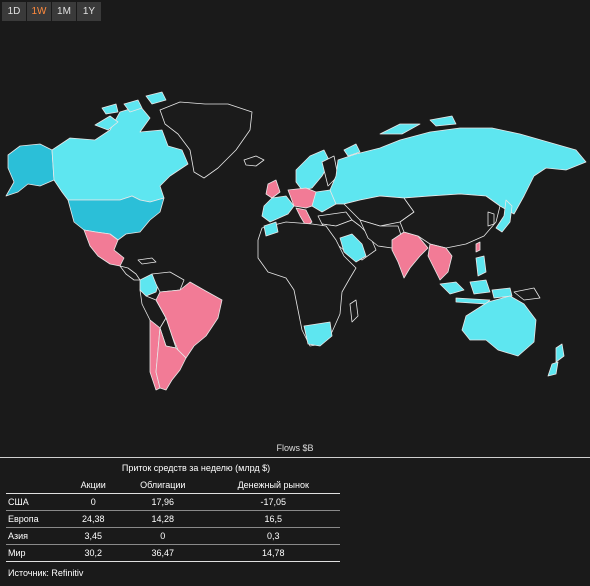 This screenshot has height=586, width=590. I want to click on map-caption: Flows $B, so click(295, 448).